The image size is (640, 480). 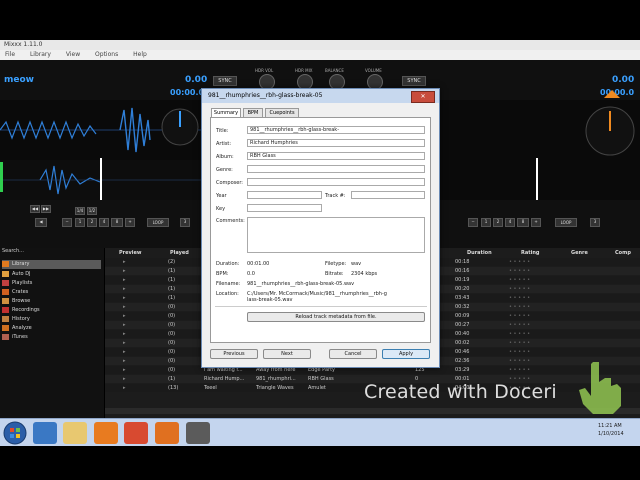 I want to click on sidebar-item-itunes: iTunes, so click(x=20, y=337).